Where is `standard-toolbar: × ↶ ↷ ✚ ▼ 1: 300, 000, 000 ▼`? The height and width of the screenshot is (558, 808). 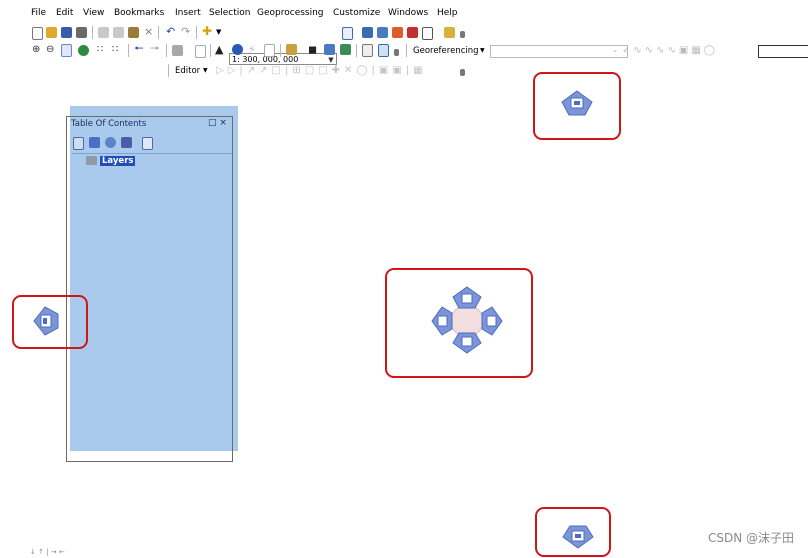 standard-toolbar: × ↶ ↷ ✚ ▼ 1: 300, 000, 000 ▼ is located at coordinates (404, 45).